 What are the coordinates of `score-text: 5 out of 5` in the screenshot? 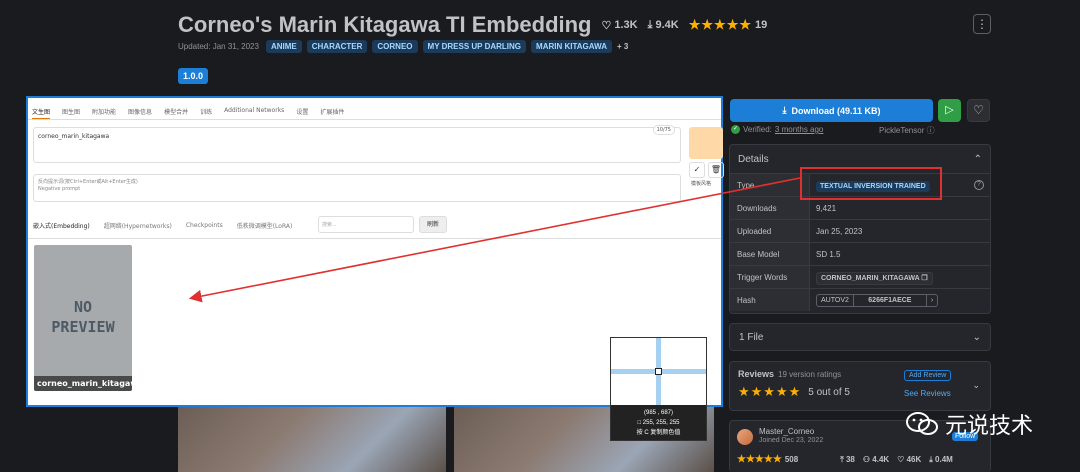 It's located at (829, 392).